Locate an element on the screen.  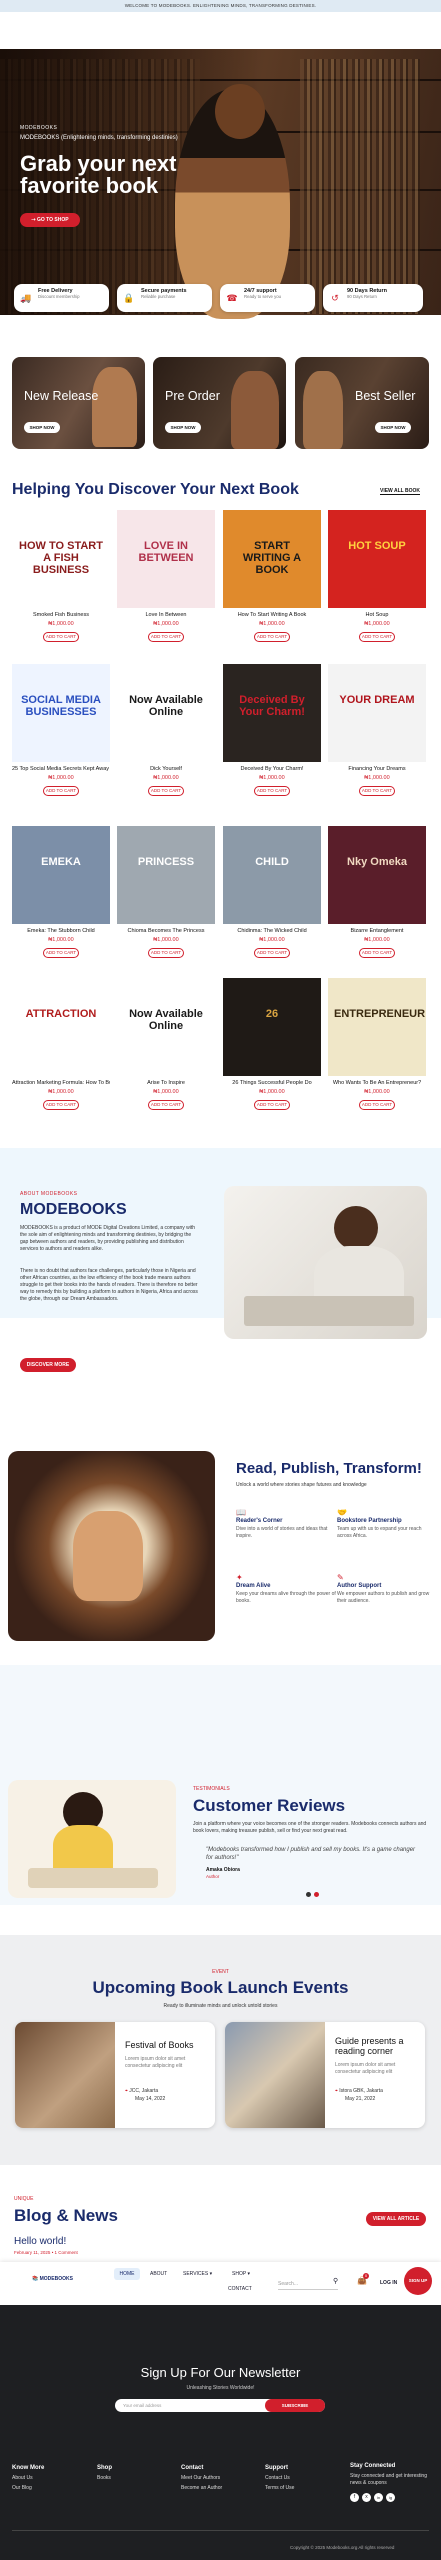
category-best-seller: Best Seller SHOP NOW is located at coordinates (362, 403).